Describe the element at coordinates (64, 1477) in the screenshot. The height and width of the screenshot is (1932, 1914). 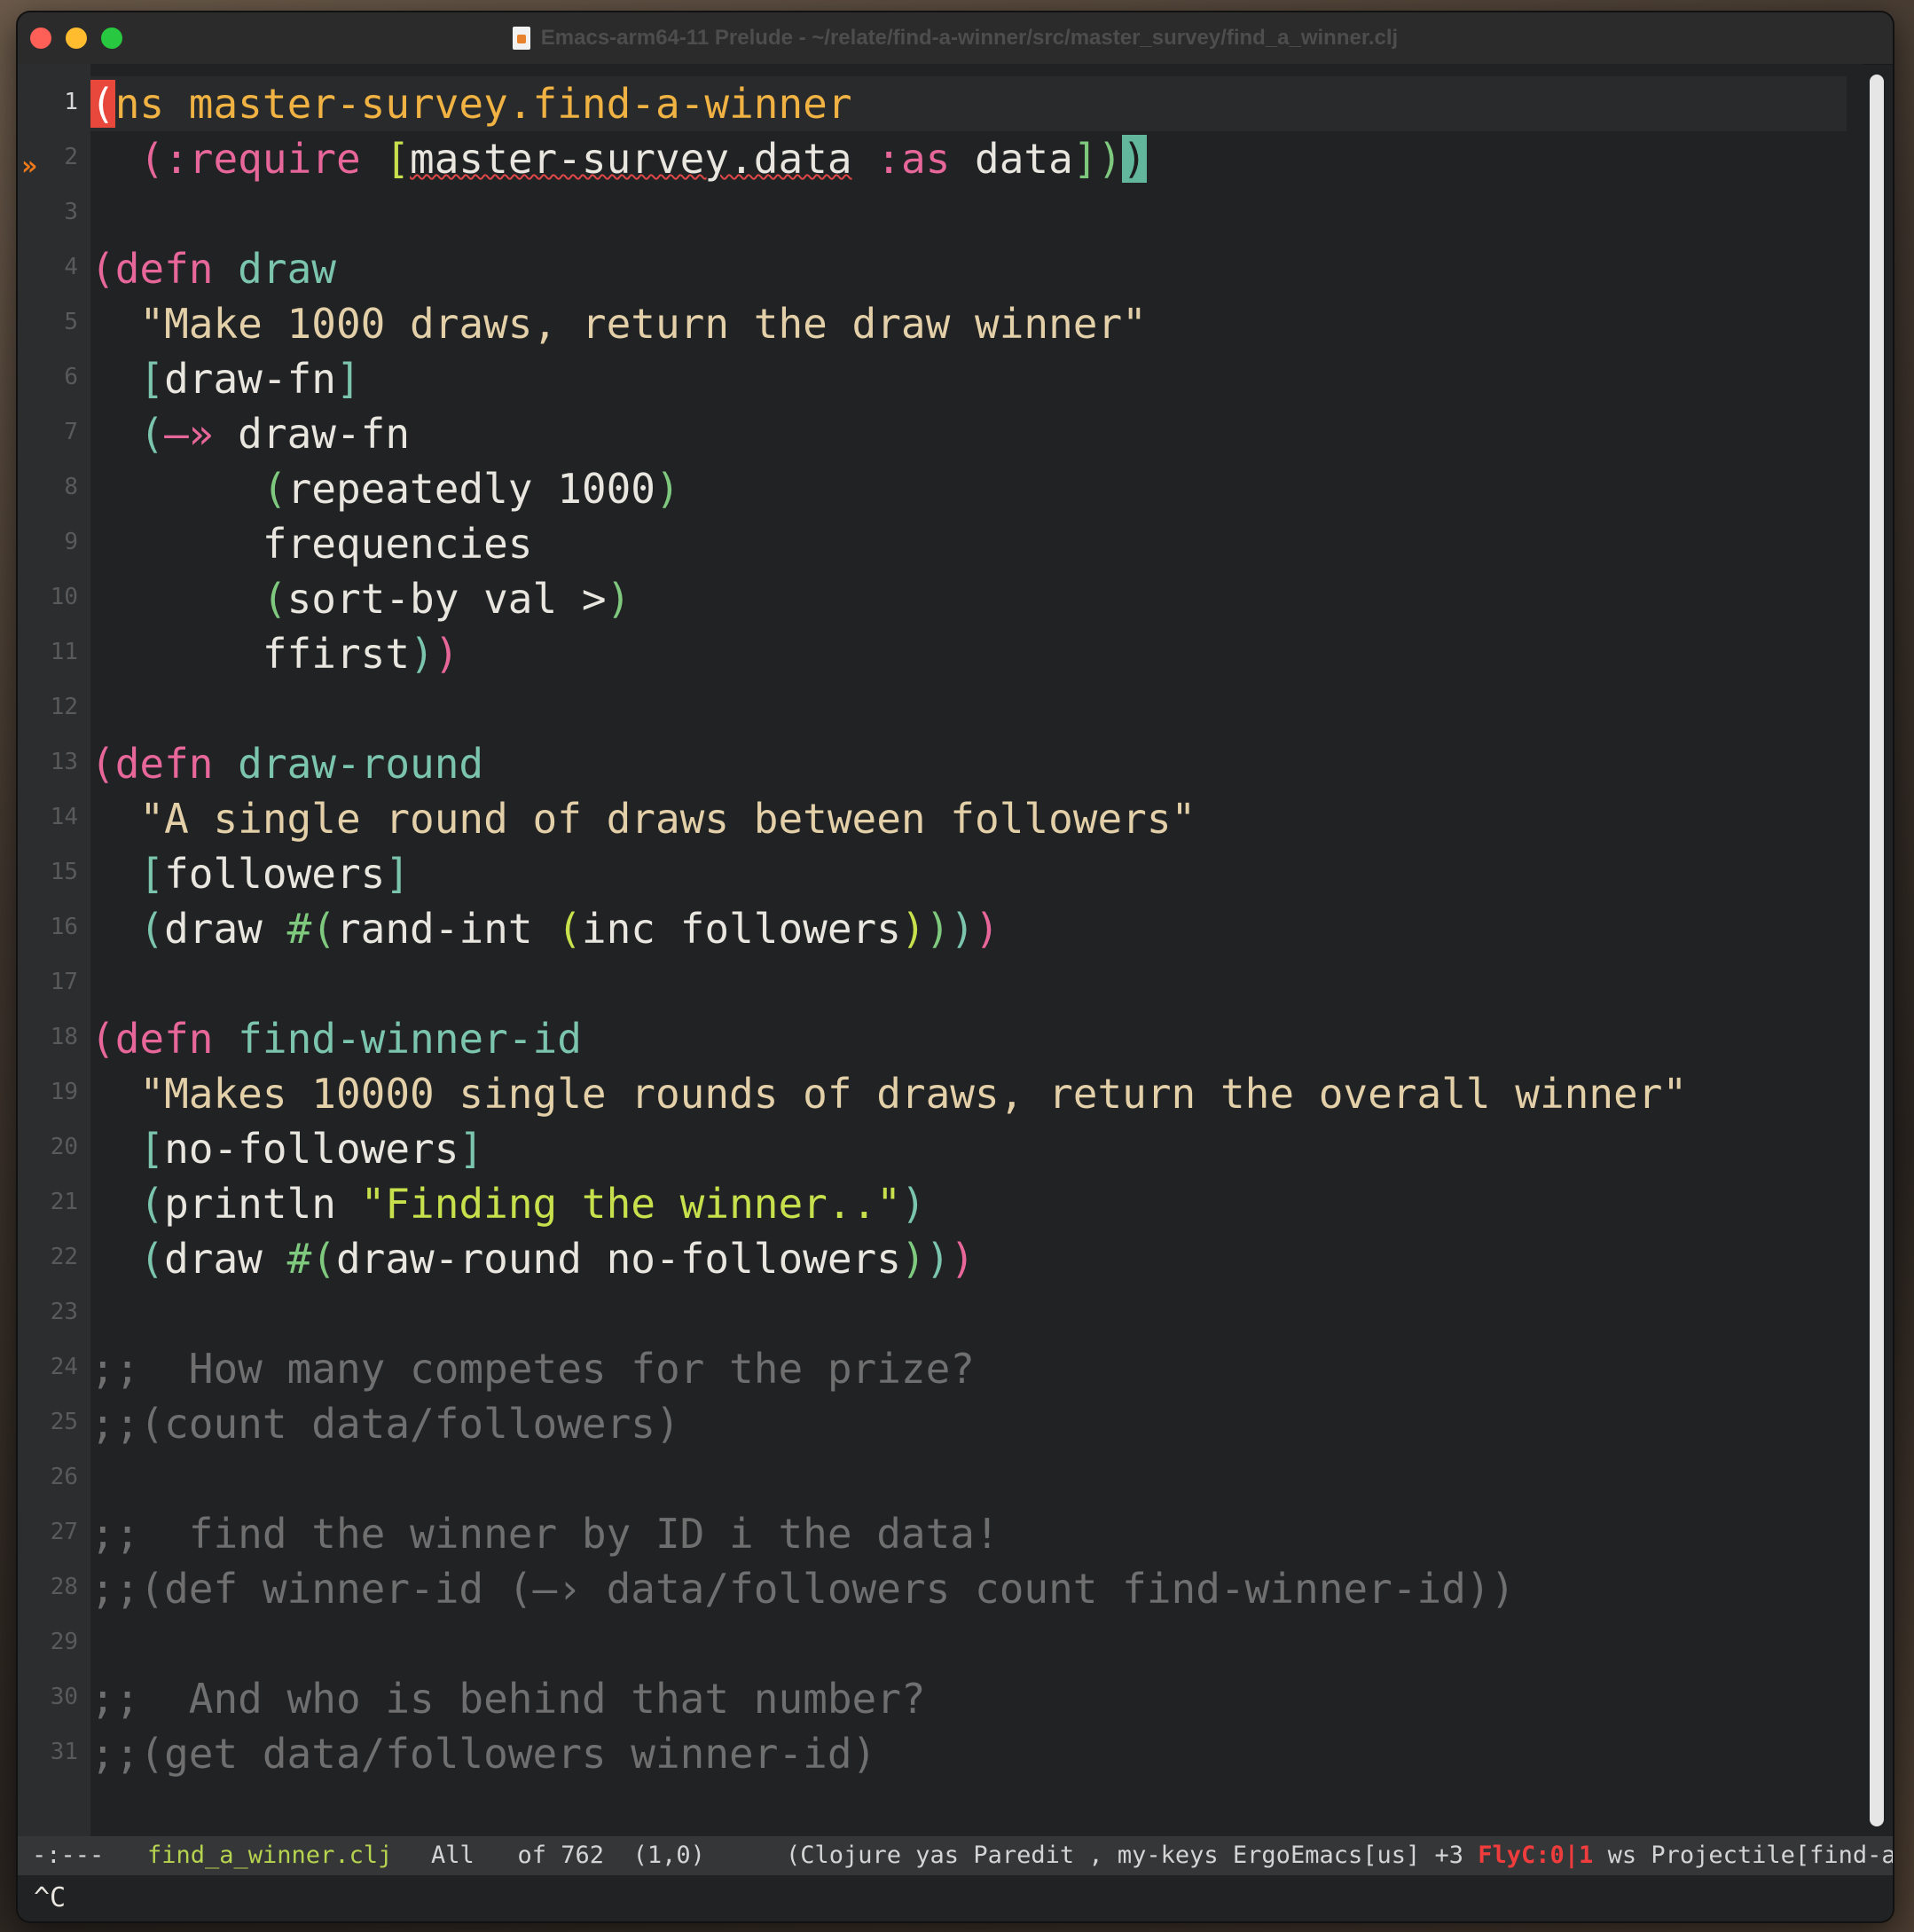
I see `line-number: 26` at that location.